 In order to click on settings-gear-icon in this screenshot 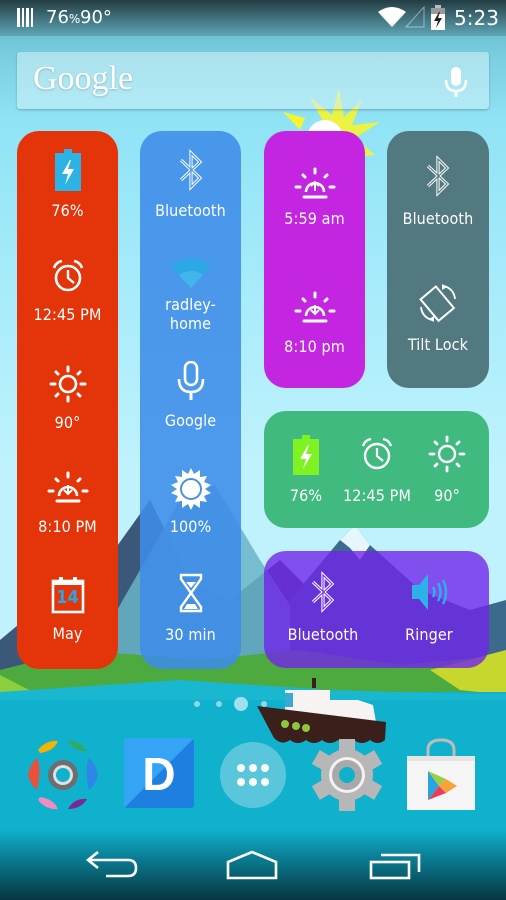, I will do `click(347, 775)`.